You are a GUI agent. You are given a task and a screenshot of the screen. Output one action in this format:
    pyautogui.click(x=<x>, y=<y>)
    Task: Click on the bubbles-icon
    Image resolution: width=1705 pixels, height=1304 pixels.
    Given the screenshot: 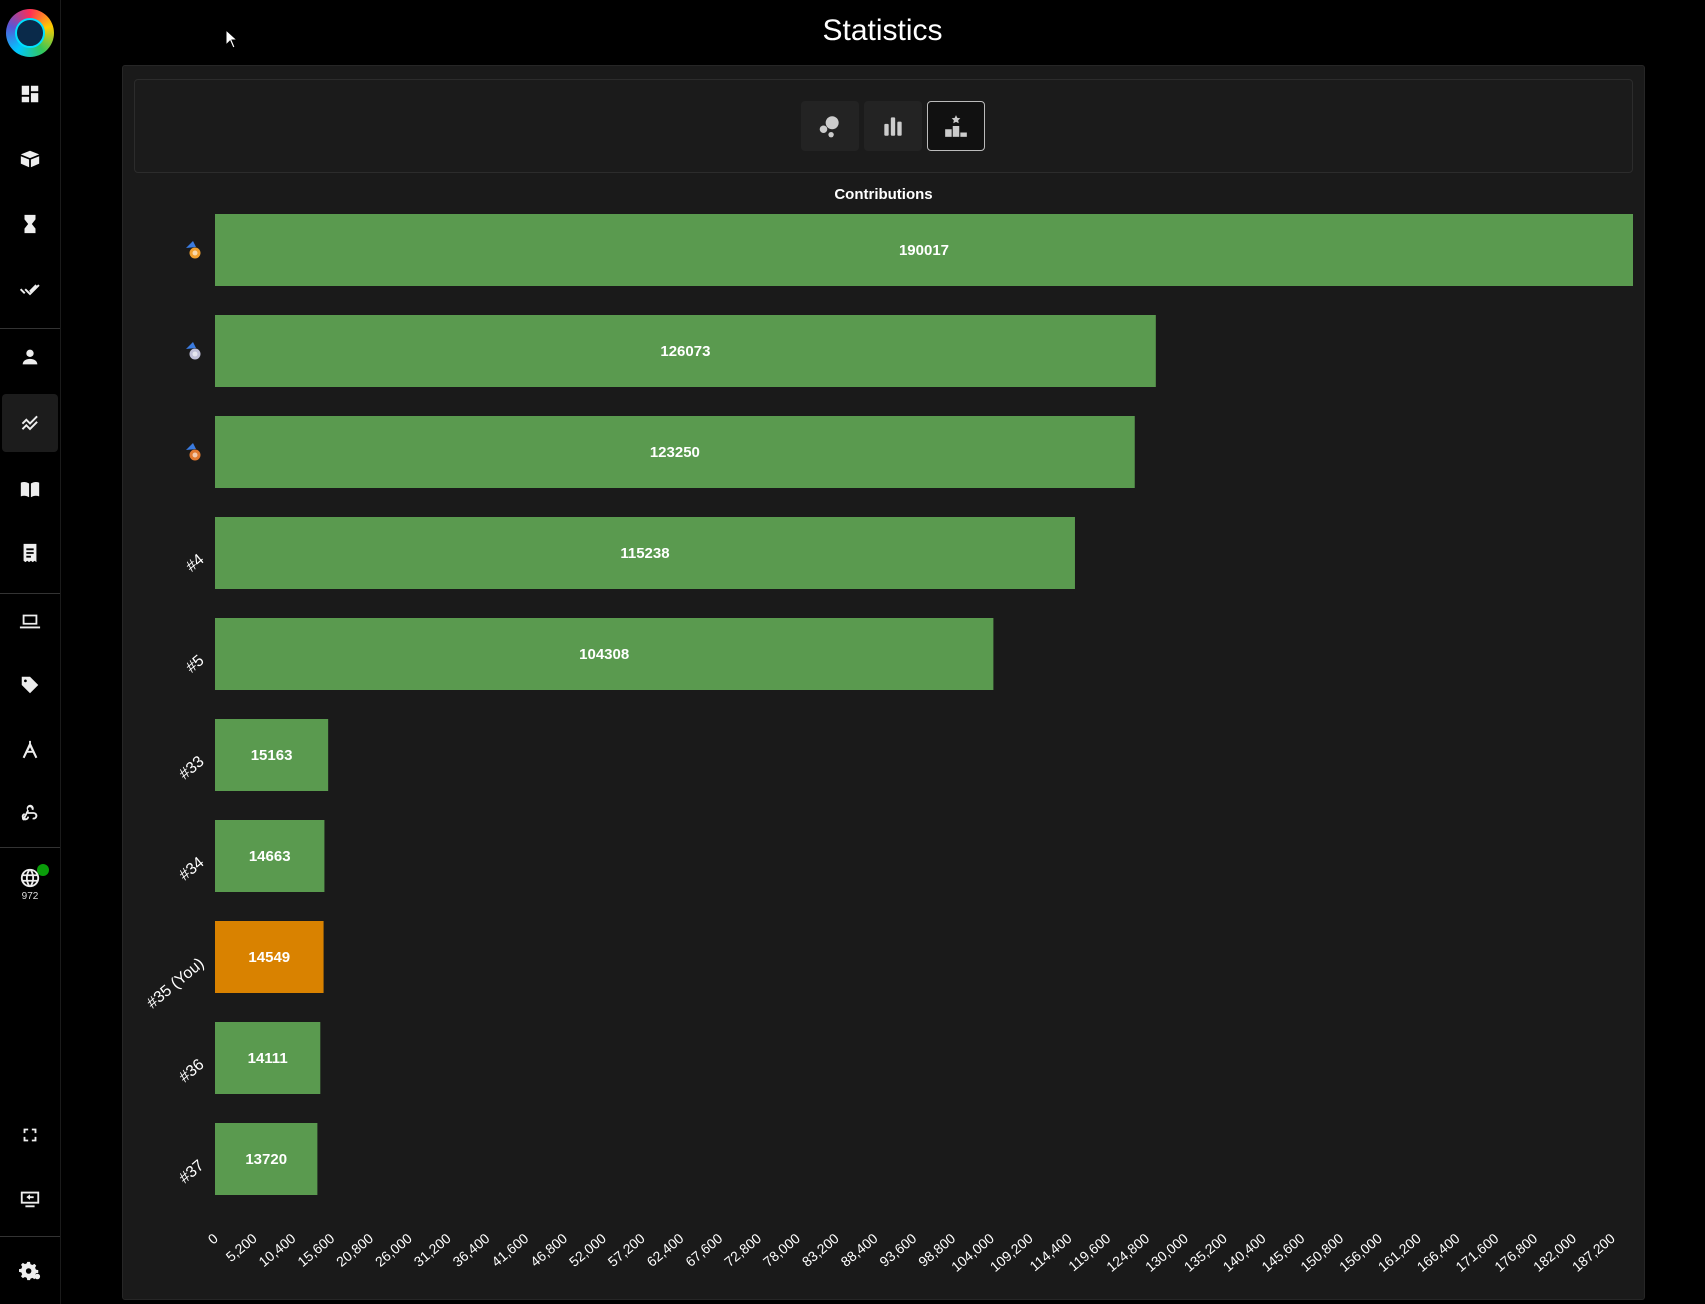 What is the action you would take?
    pyautogui.click(x=829, y=127)
    